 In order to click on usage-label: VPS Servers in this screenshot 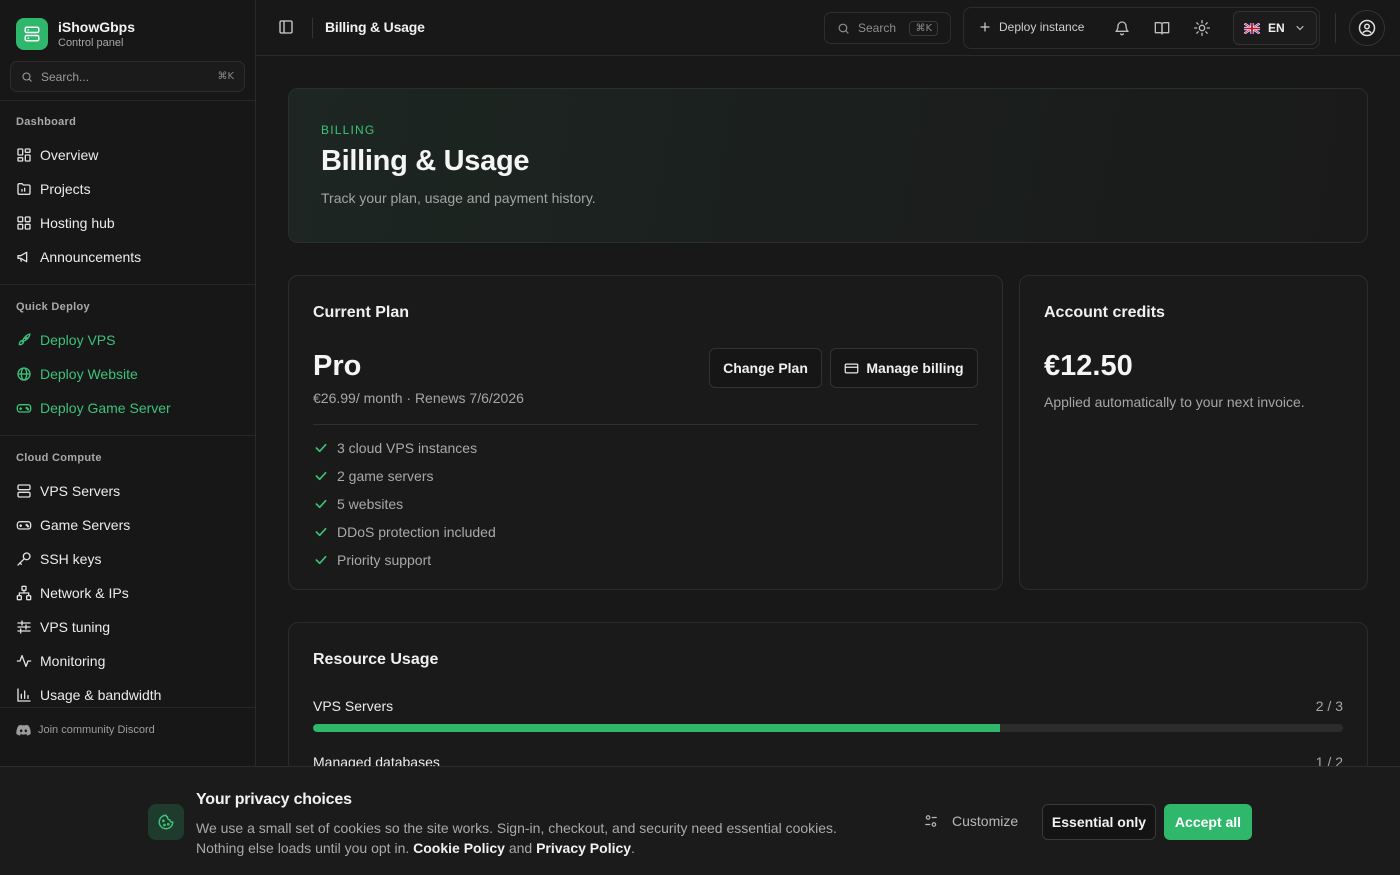, I will do `click(353, 706)`.